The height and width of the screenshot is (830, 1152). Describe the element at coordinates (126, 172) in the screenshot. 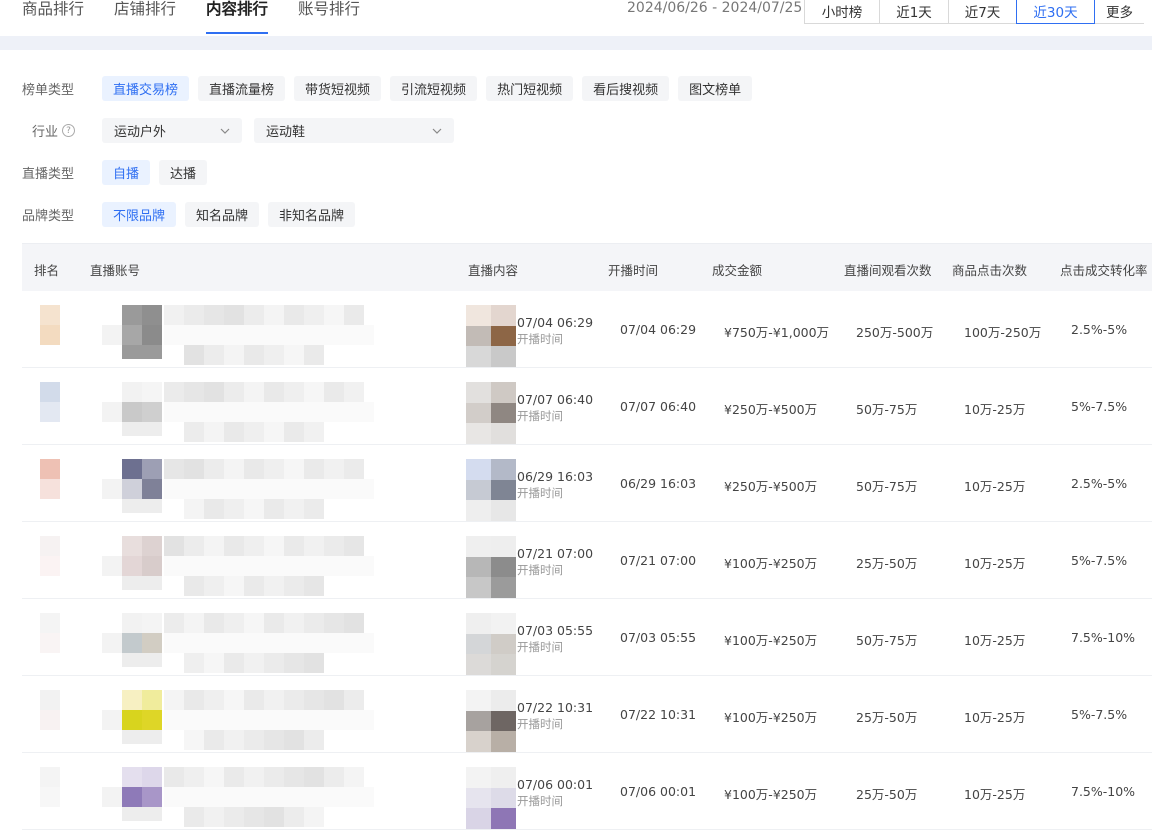

I see `chip-self-live: 自播` at that location.